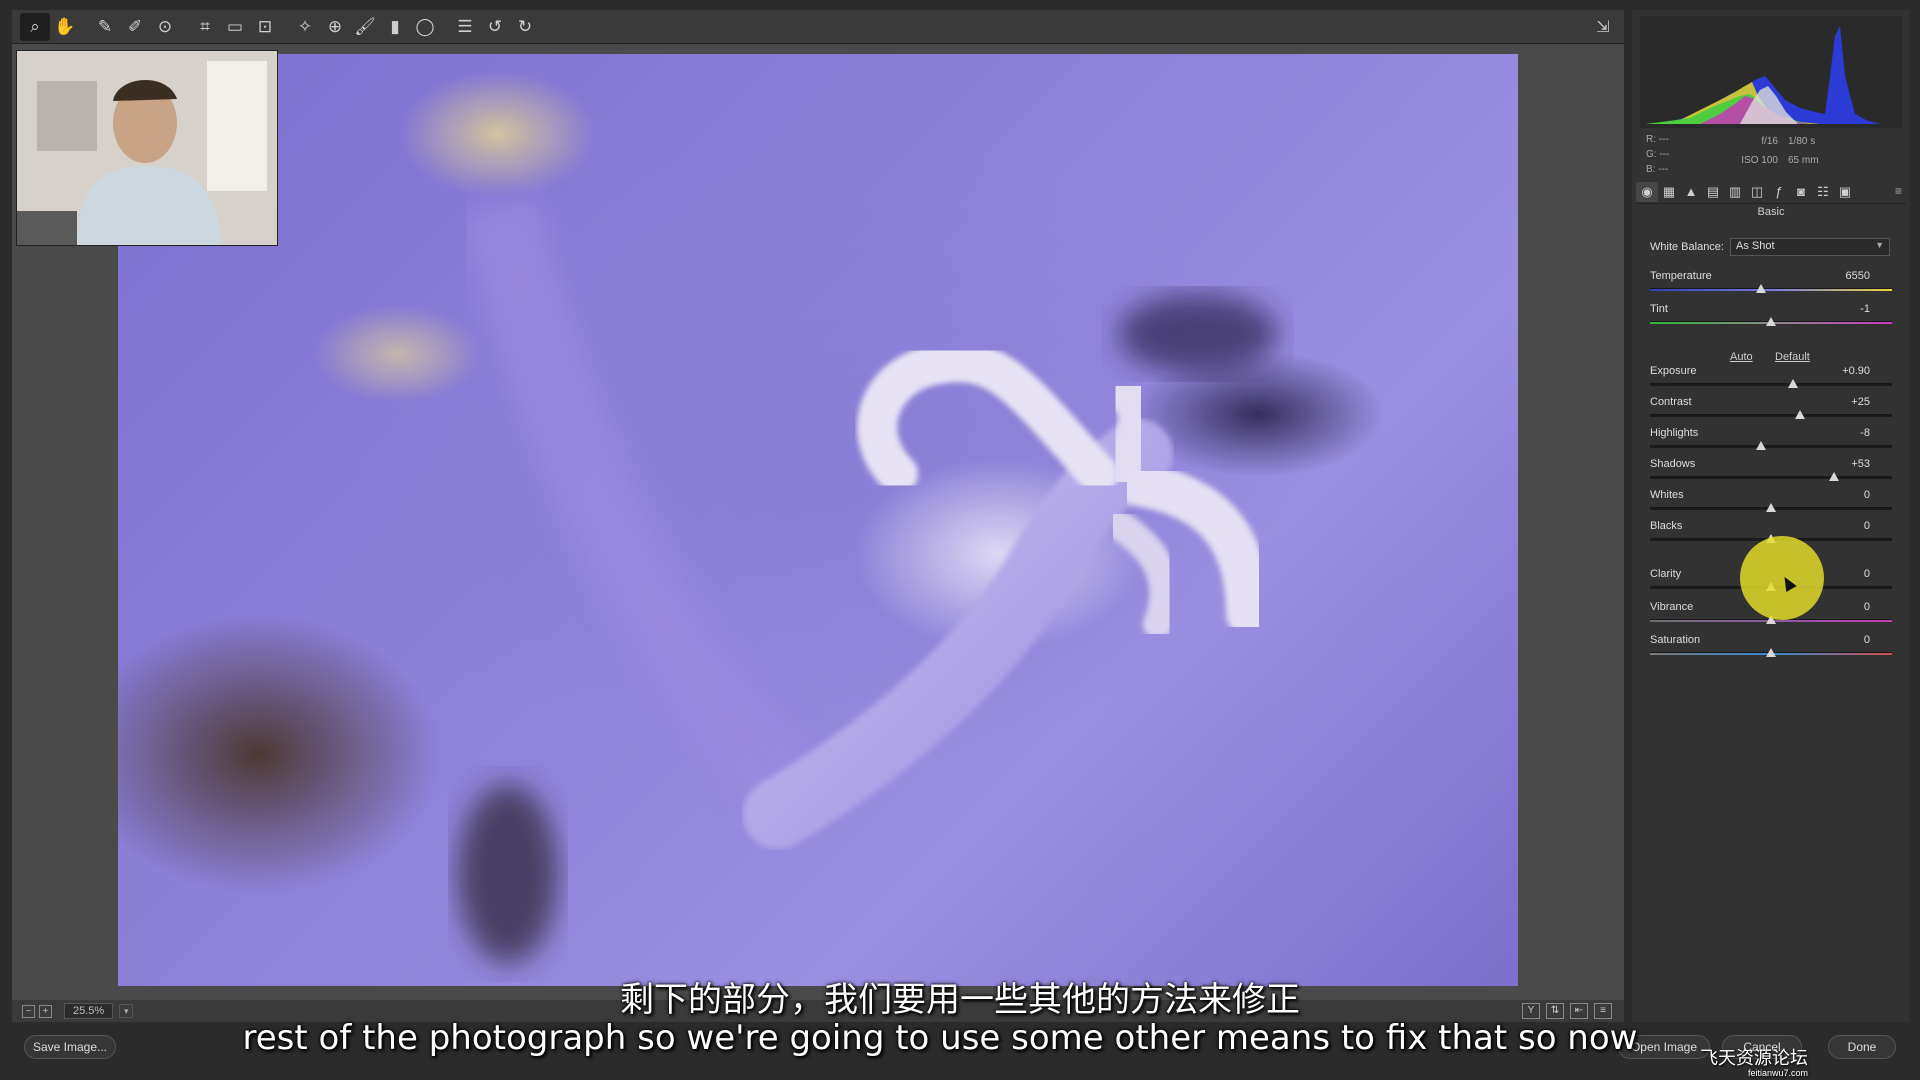 The image size is (1920, 1080). I want to click on panel-menu-icon: ≡, so click(1898, 191).